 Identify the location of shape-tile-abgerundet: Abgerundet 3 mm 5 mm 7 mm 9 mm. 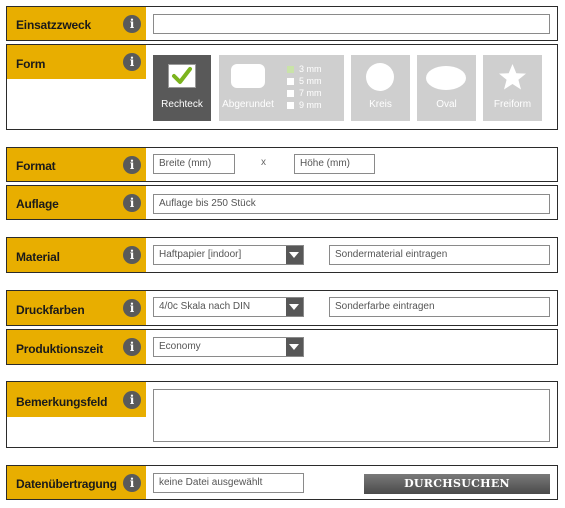
(281, 88).